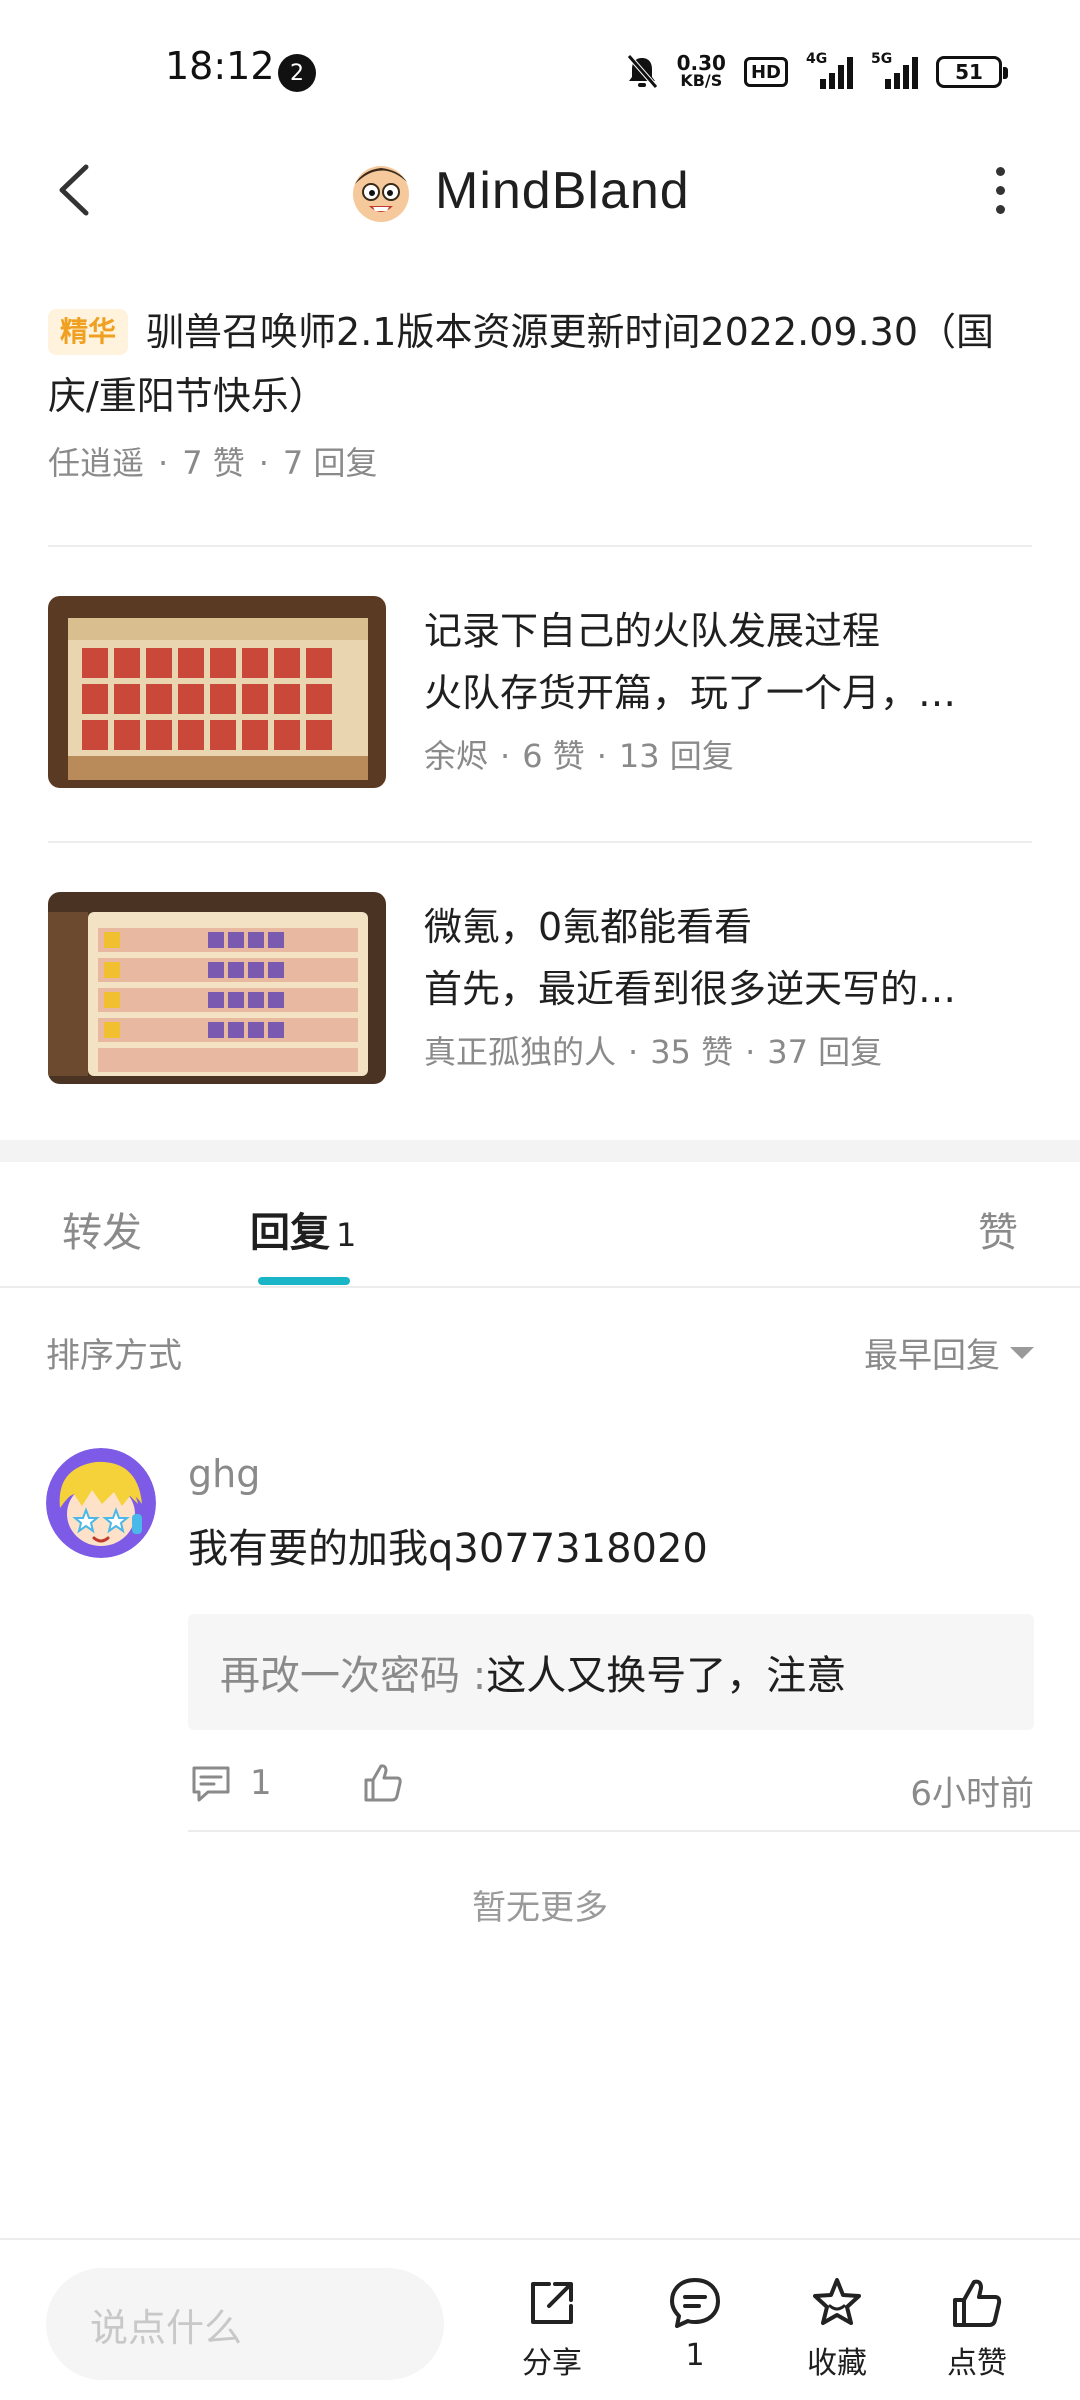 The image size is (1080, 2400). I want to click on sort-dropdown: 最早回复, so click(949, 1352).